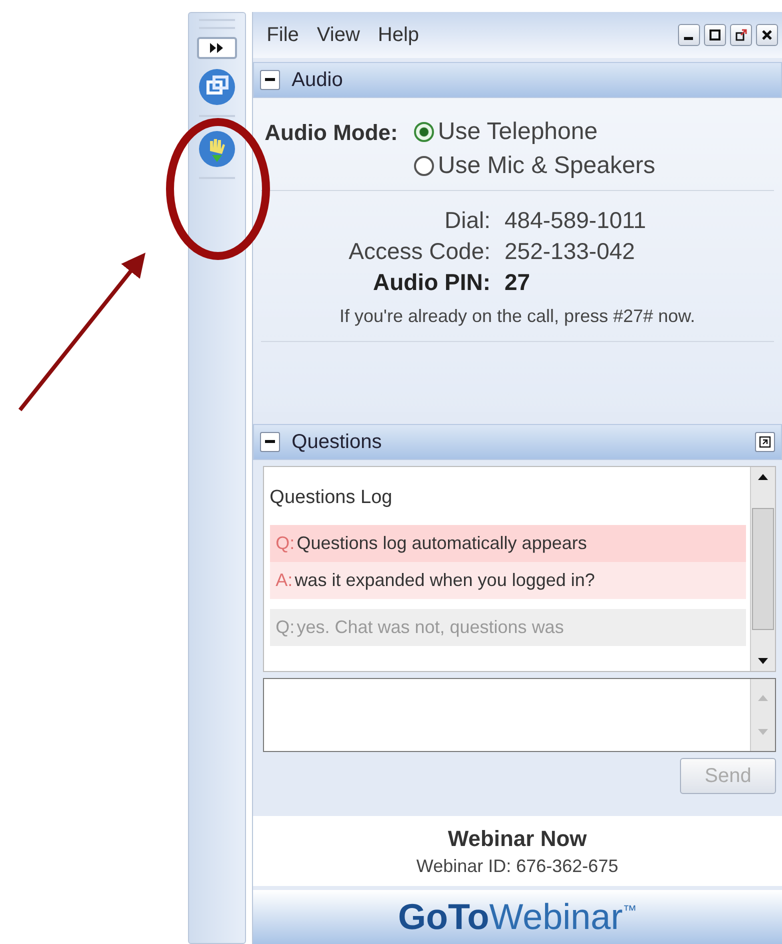 Image resolution: width=782 pixels, height=944 pixels. What do you see at coordinates (216, 24) in the screenshot?
I see `grip-handle` at bounding box center [216, 24].